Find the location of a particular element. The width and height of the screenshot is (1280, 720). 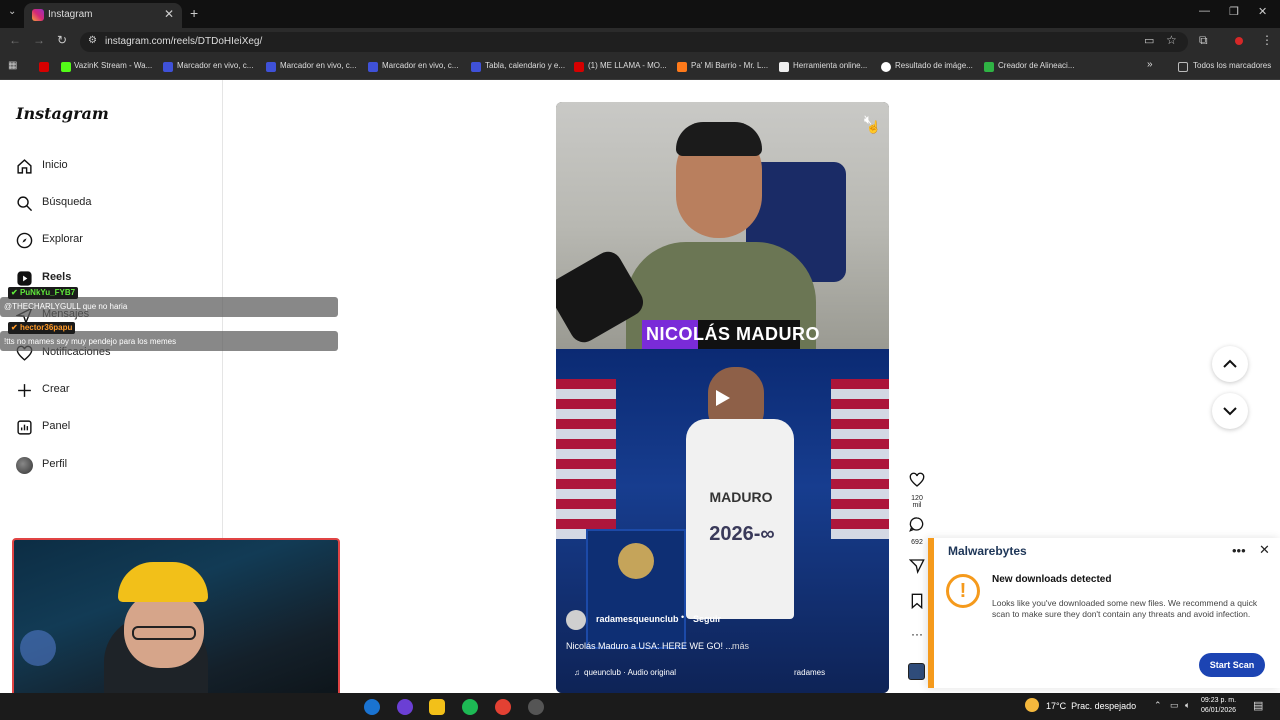

webcam-overlay is located at coordinates (176, 626).